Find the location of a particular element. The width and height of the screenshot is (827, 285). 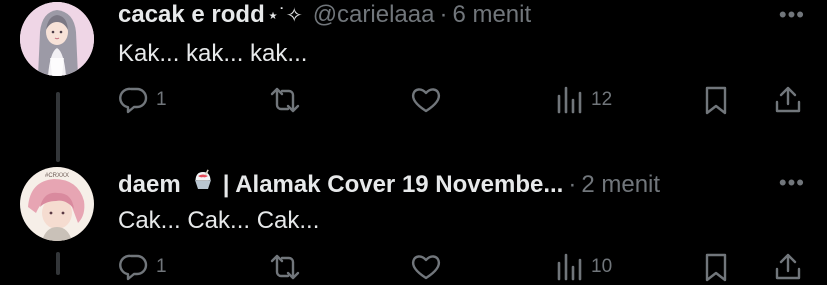

tweet-header: cacak e rodd ⋆˙✧ @carielaaa · 6 menit is located at coordinates (324, 15).